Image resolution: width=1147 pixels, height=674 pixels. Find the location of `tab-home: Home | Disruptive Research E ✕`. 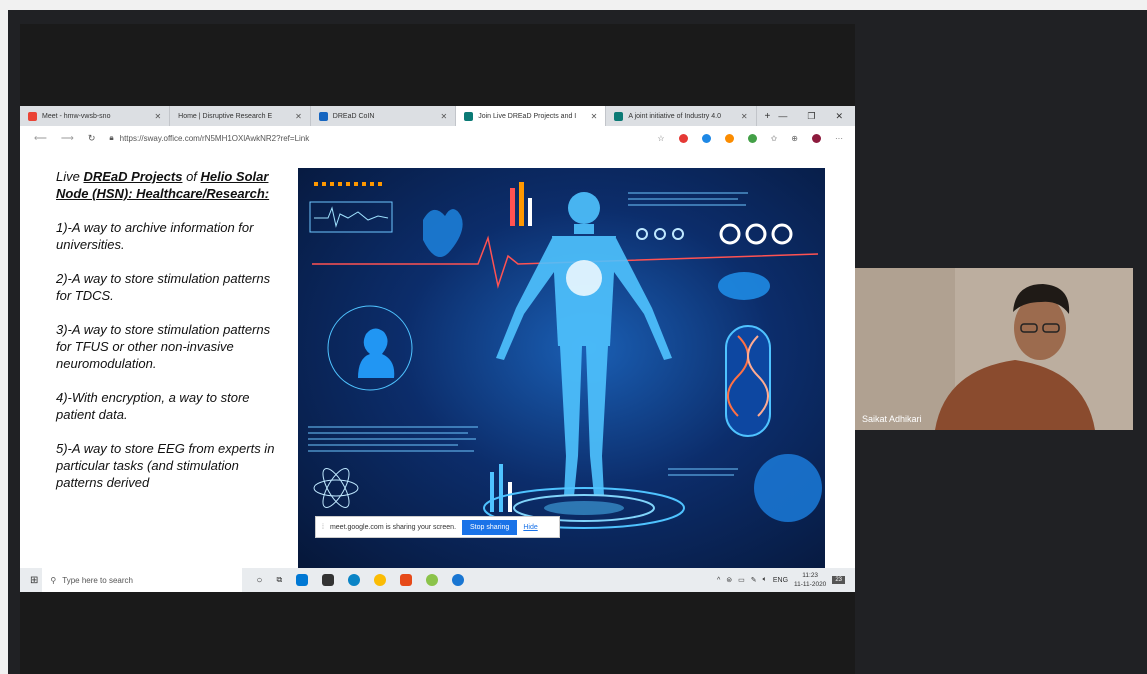

tab-home: Home | Disruptive Research E ✕ is located at coordinates (240, 116).